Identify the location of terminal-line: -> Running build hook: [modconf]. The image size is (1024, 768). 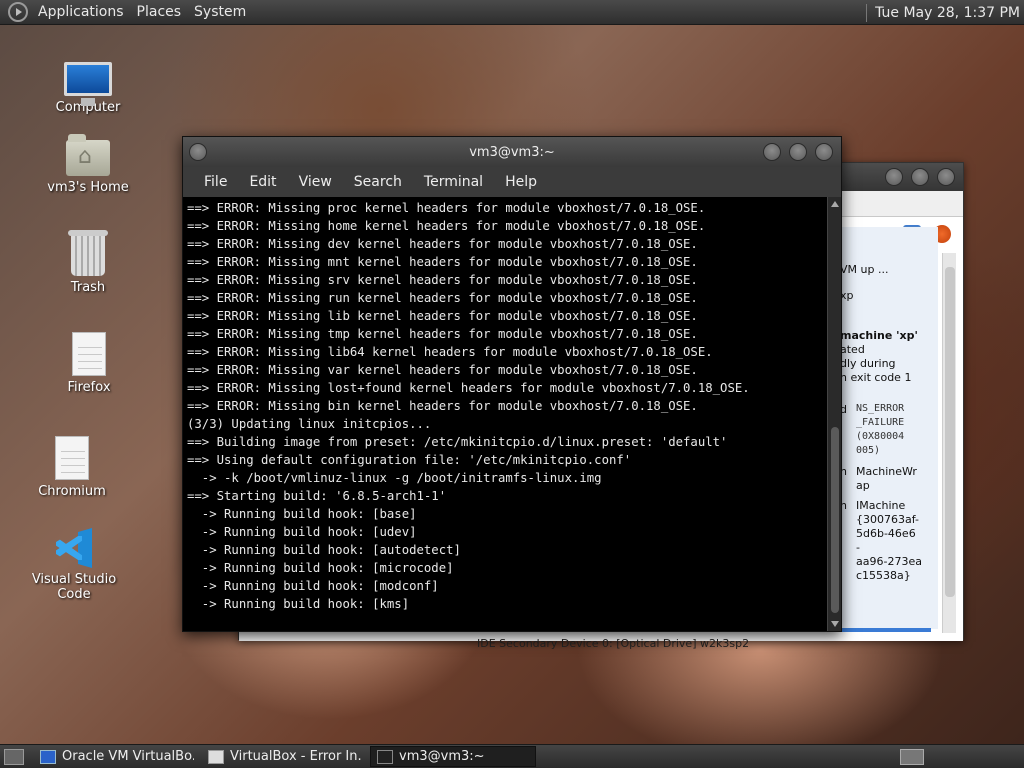
(313, 586).